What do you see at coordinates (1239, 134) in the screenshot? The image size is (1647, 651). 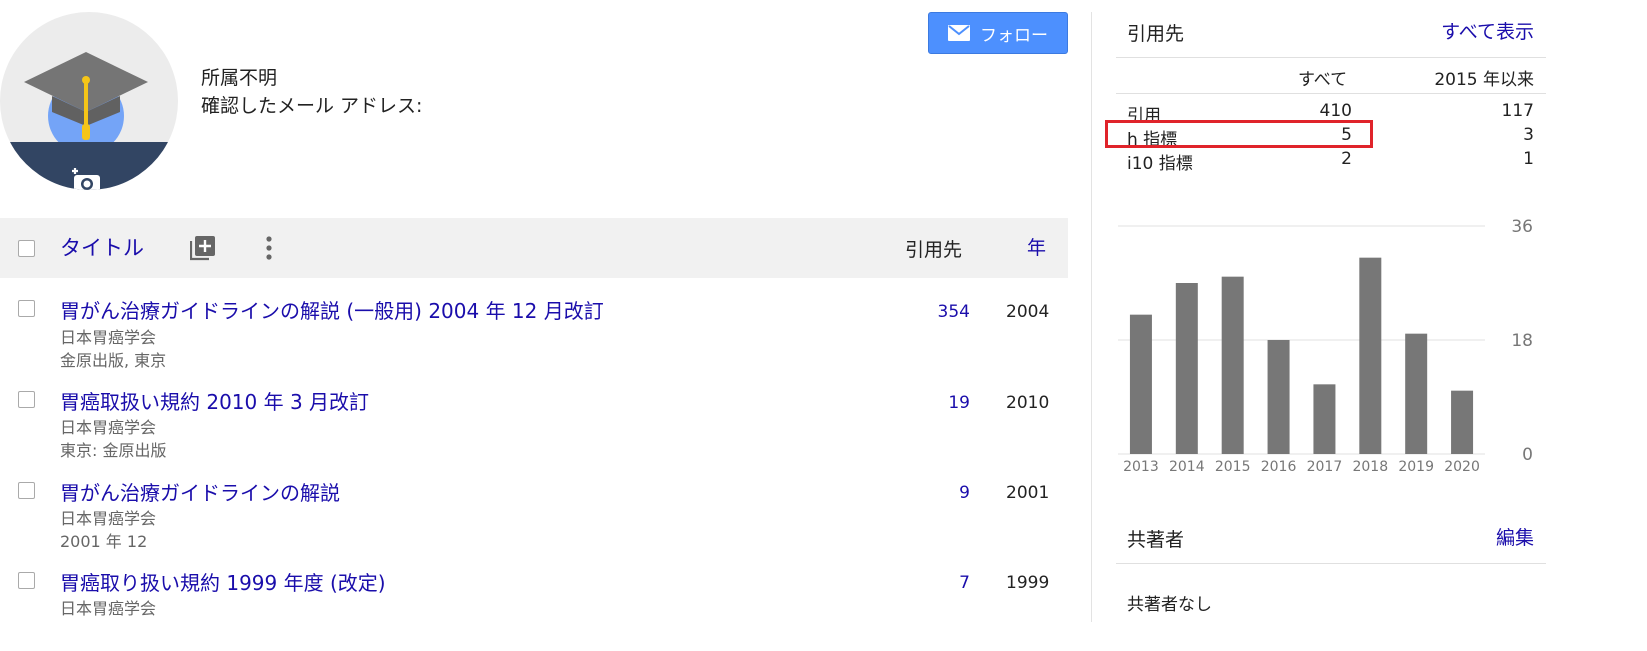 I see `h-index-highlight-box` at bounding box center [1239, 134].